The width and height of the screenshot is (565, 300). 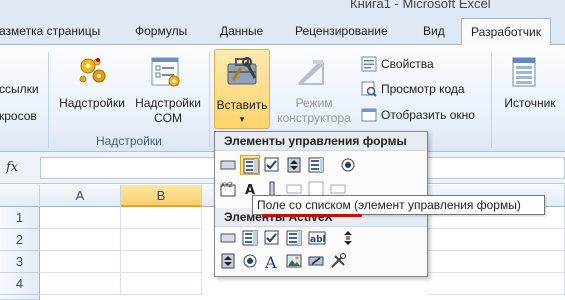 What do you see at coordinates (228, 238) in the screenshot?
I see `activex-button-icon` at bounding box center [228, 238].